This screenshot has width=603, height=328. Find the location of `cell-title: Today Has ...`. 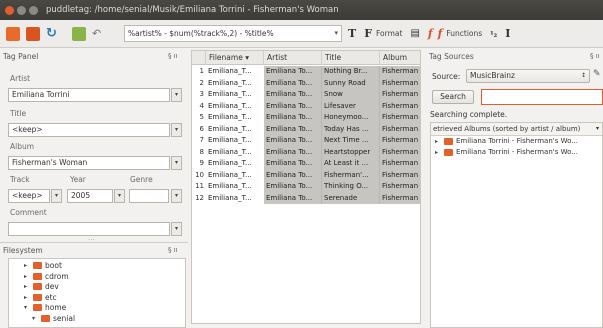

cell-title: Today Has ... is located at coordinates (351, 129).